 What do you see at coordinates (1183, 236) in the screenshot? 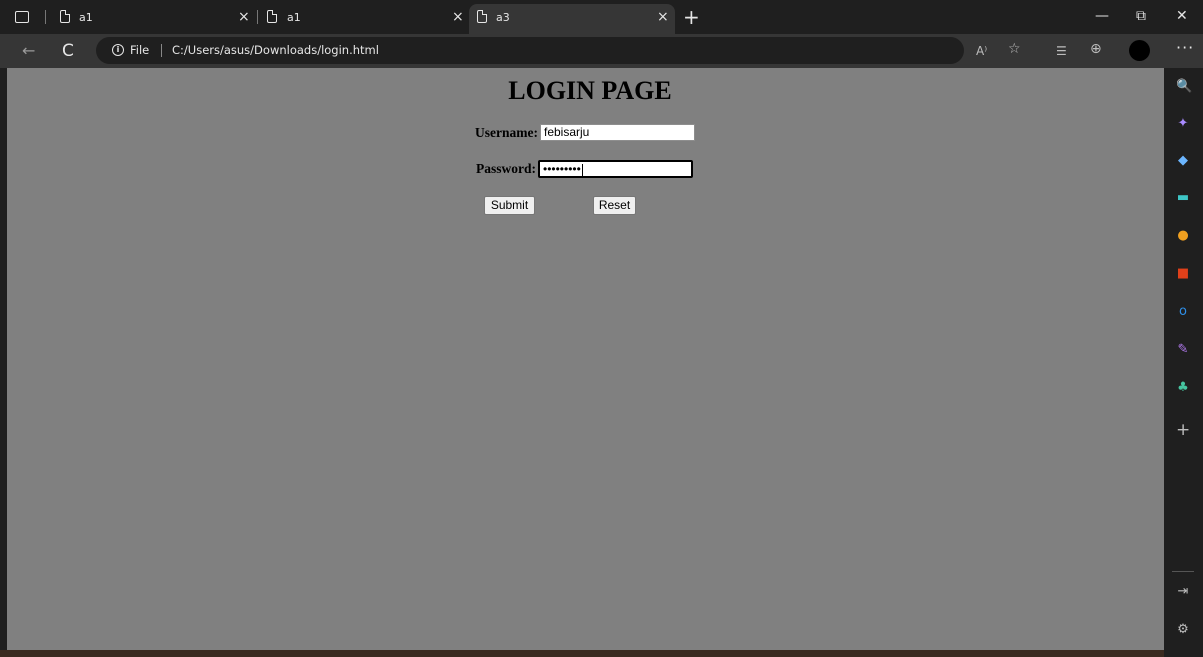
I see `games-icon: ●` at bounding box center [1183, 236].